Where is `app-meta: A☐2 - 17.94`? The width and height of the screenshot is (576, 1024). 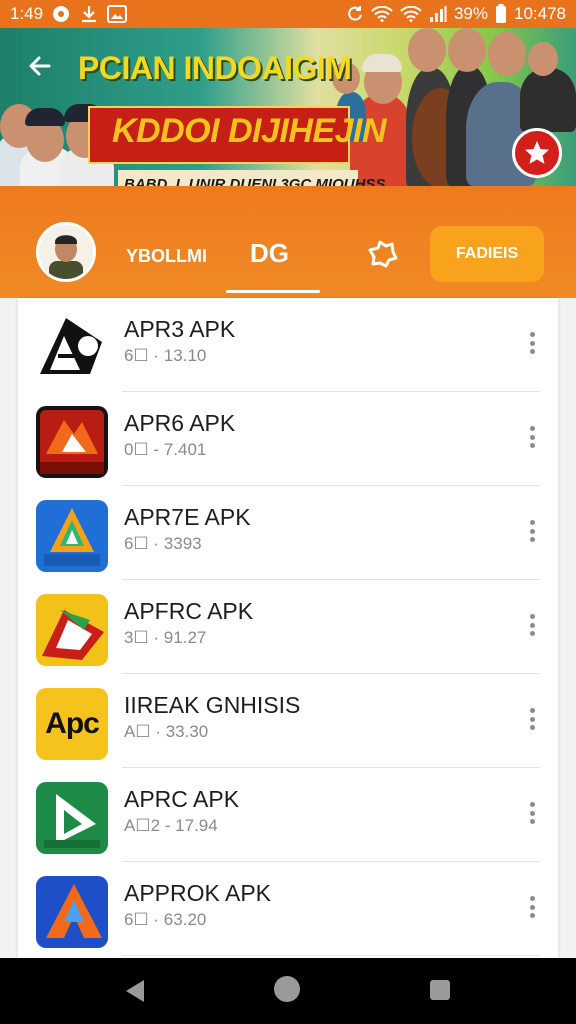
app-meta: A☐2 - 17.94 is located at coordinates (171, 825).